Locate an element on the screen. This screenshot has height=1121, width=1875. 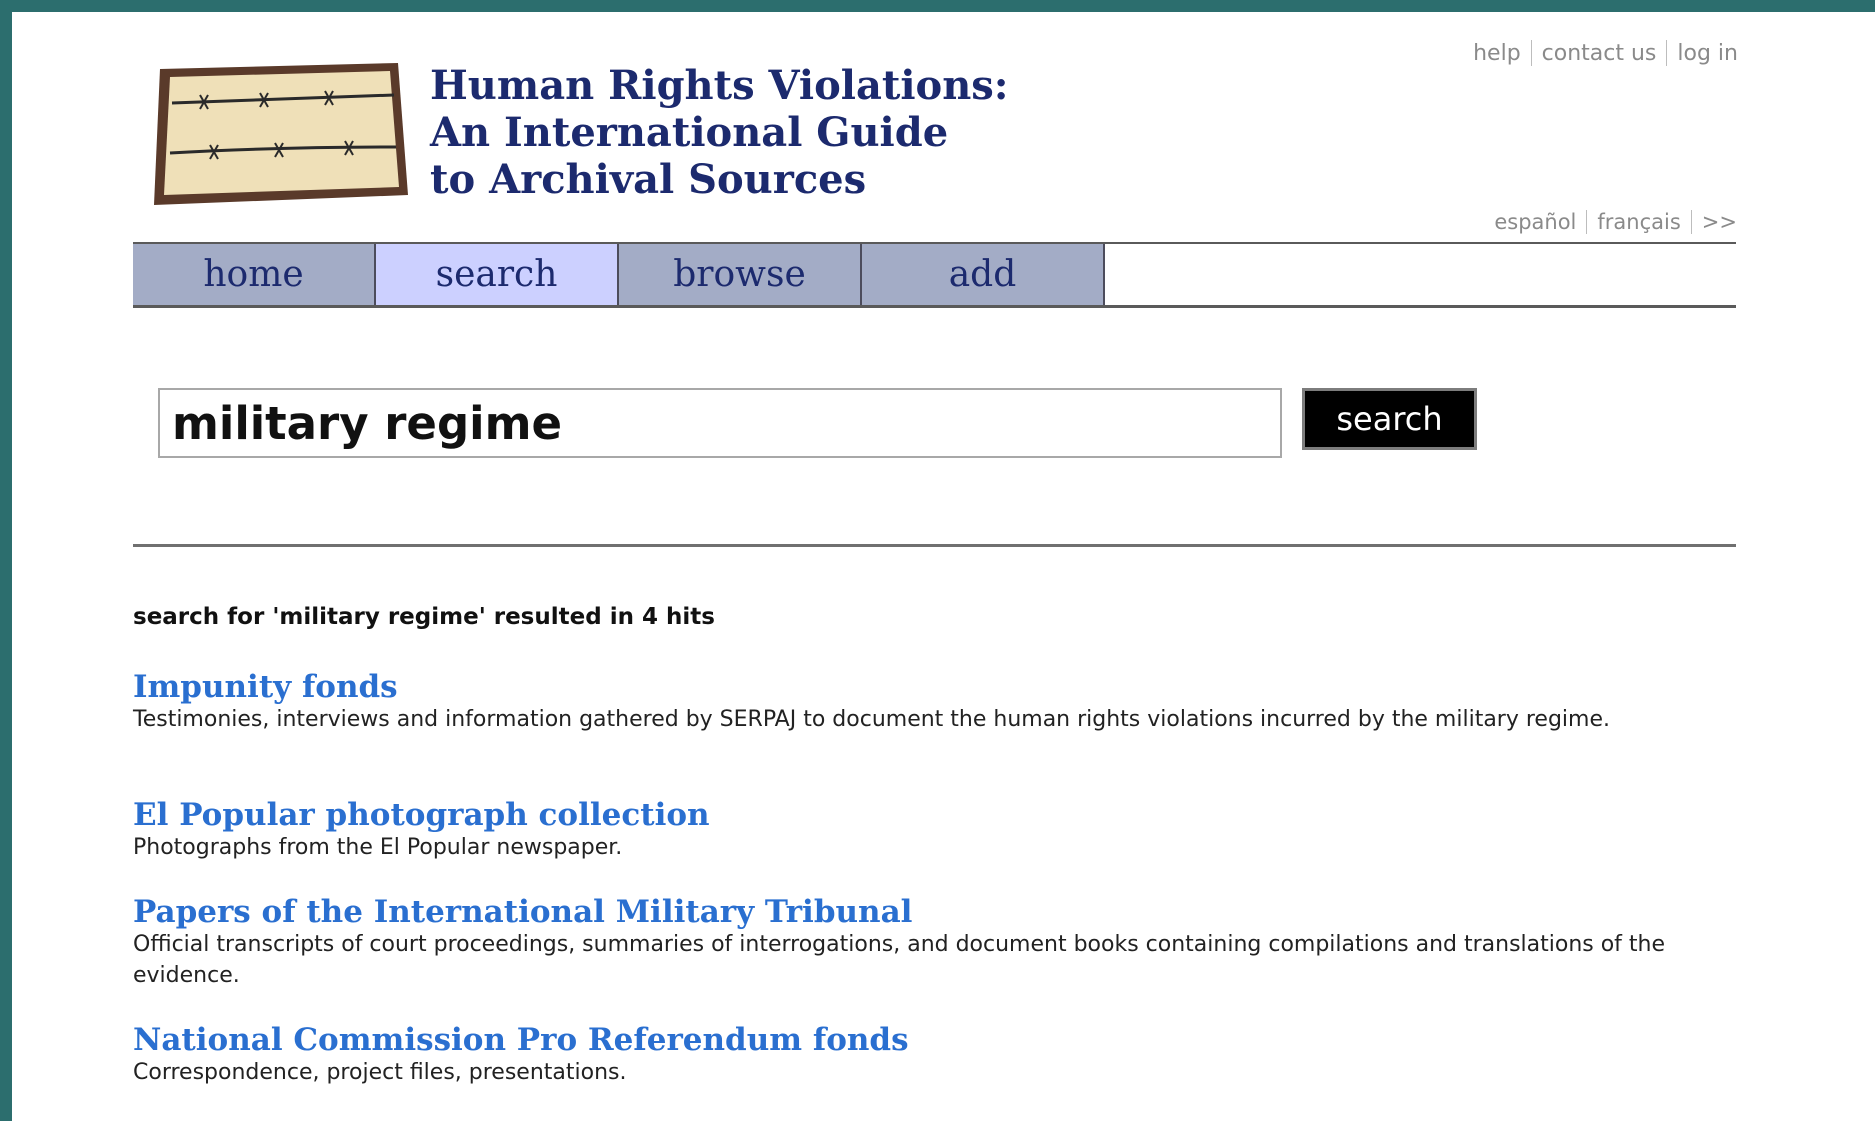
log-in-link: log in is located at coordinates (1707, 53).